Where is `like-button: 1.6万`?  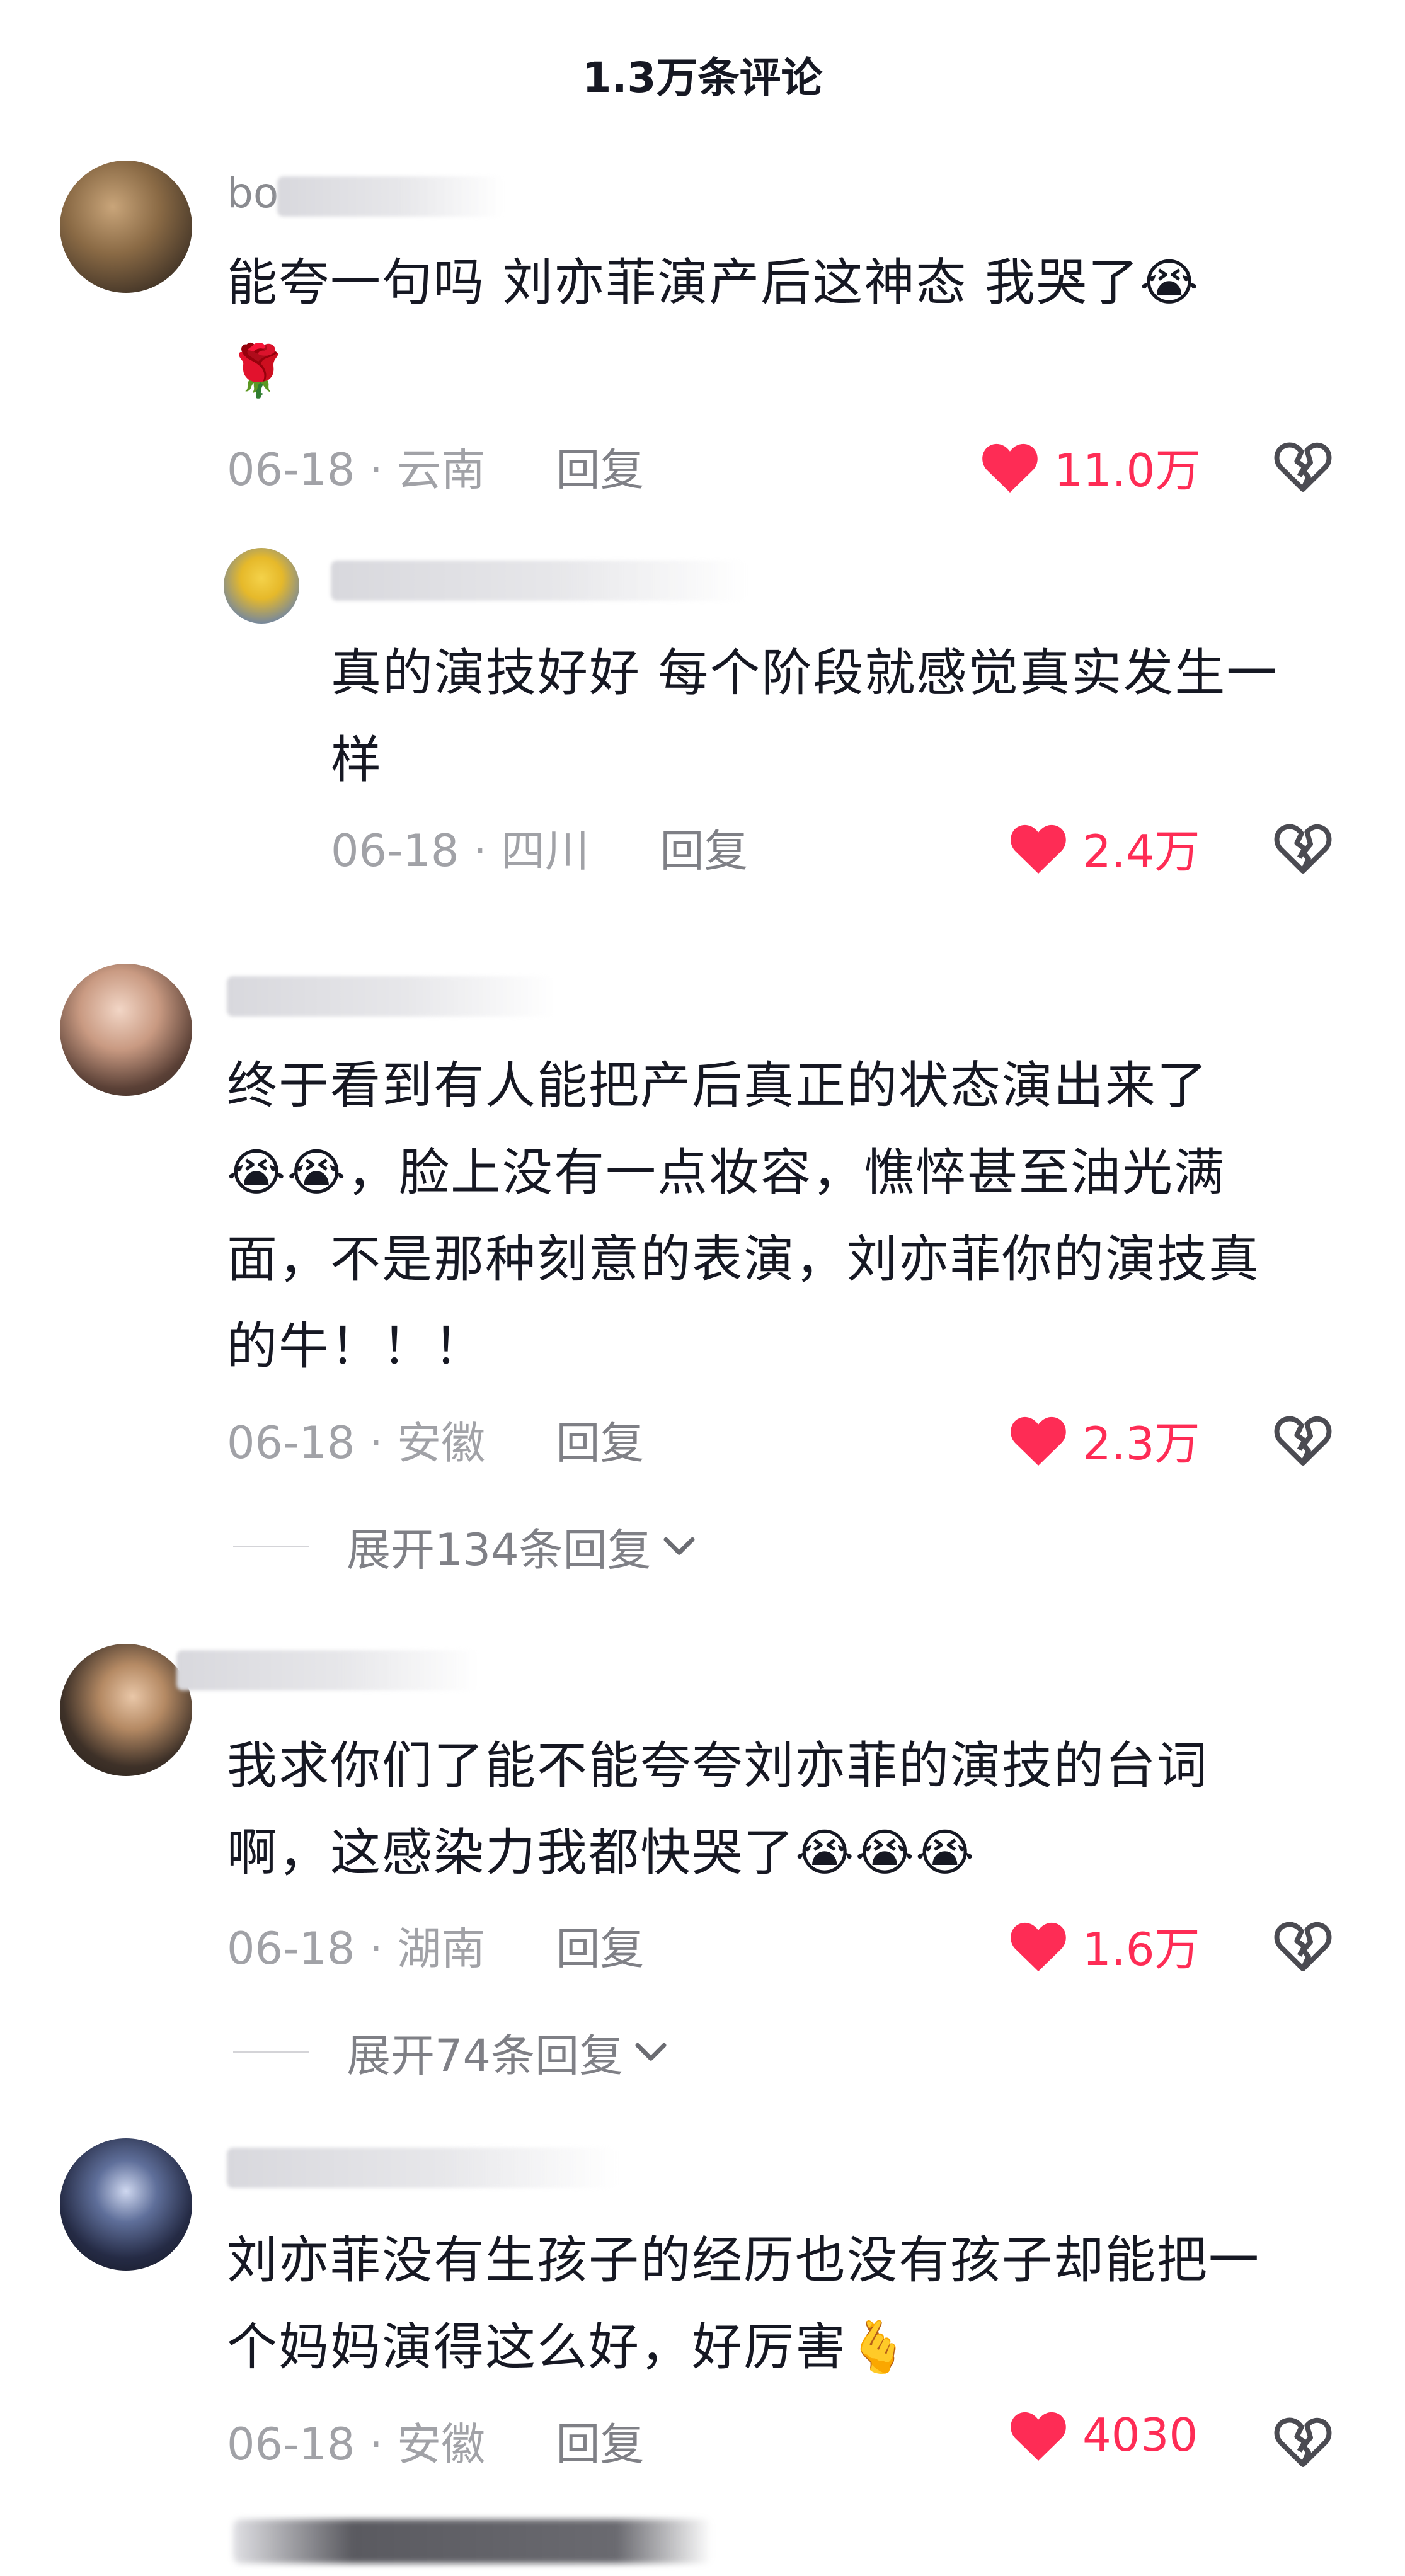 like-button: 1.6万 is located at coordinates (1104, 1945).